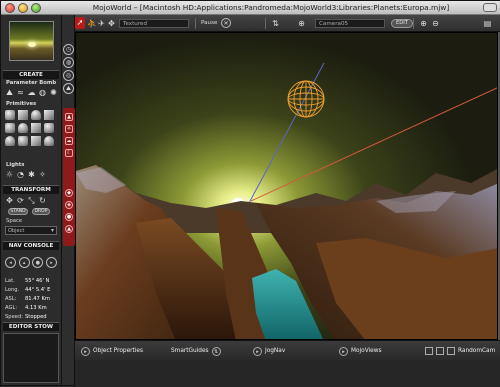 The height and width of the screenshot is (387, 500). Describe the element at coordinates (429, 351) in the screenshot. I see `view-single-icon` at that location.